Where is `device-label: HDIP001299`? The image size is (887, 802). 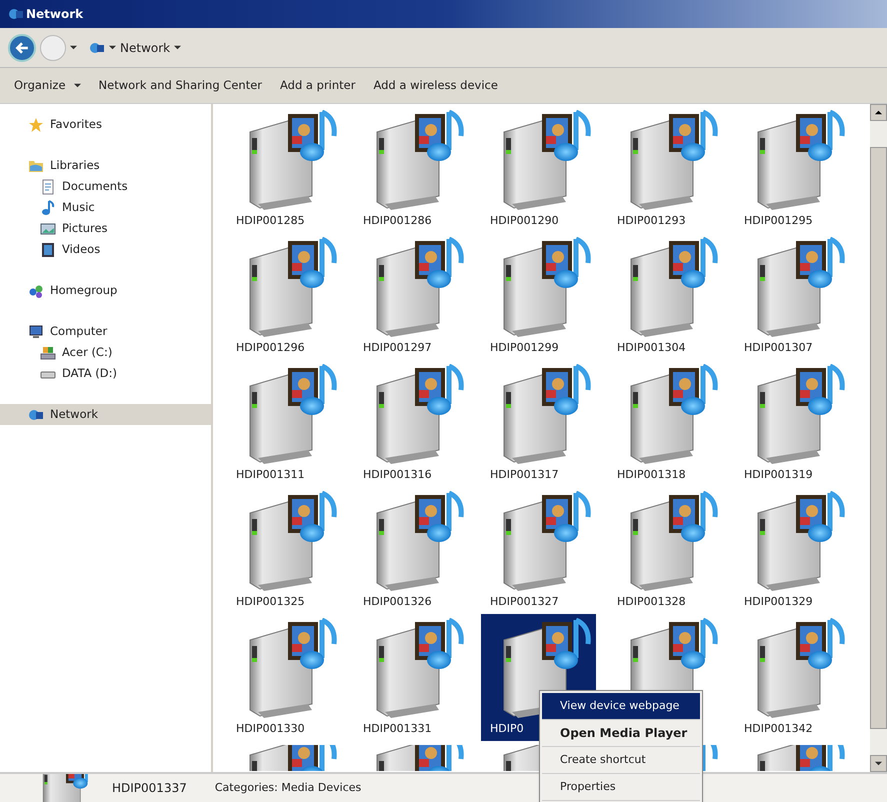
device-label: HDIP001299 is located at coordinates (524, 348).